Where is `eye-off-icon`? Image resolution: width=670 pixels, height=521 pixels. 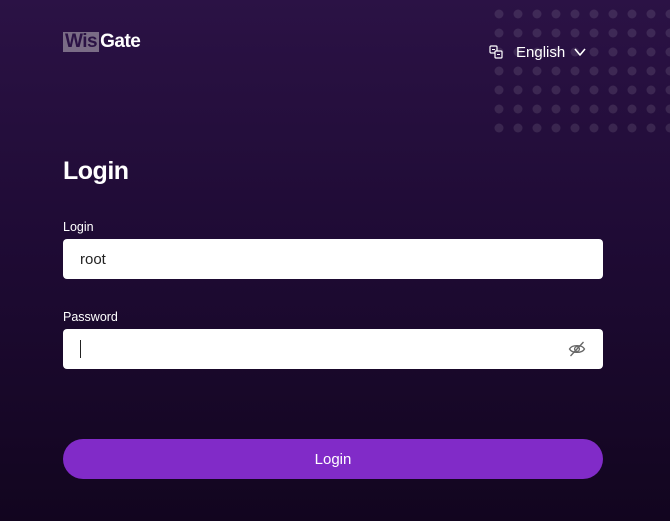
eye-off-icon is located at coordinates (577, 349).